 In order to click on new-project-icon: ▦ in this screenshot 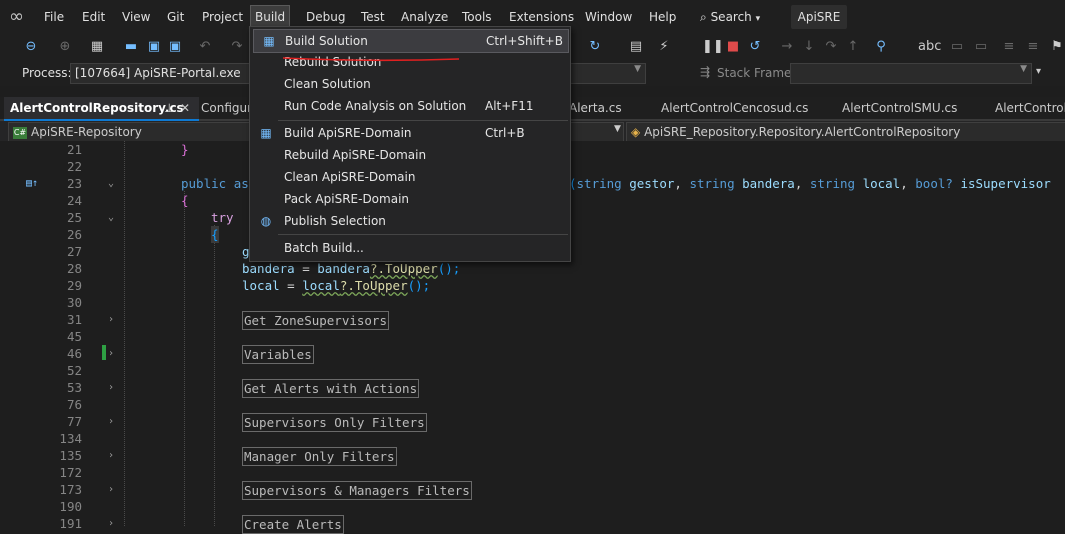, I will do `click(97, 47)`.